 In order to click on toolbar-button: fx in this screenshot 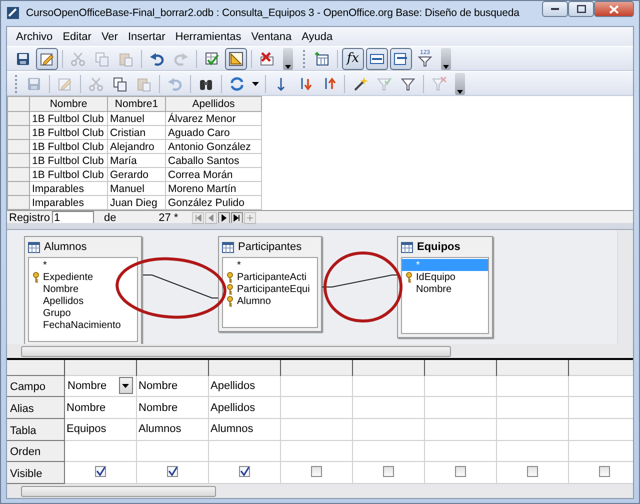, I will do `click(353, 59)`.